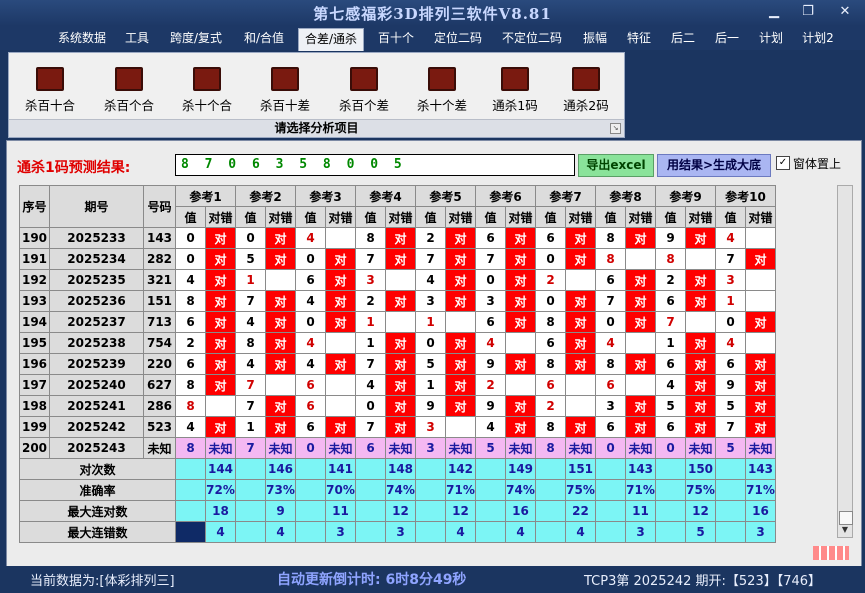  Describe the element at coordinates (397, 238) in the screenshot. I see `table-row: 190 2025233 143 0 对 0 对 4 8 对 2 对 6 对 6 对 8 对 9 对 4` at that location.